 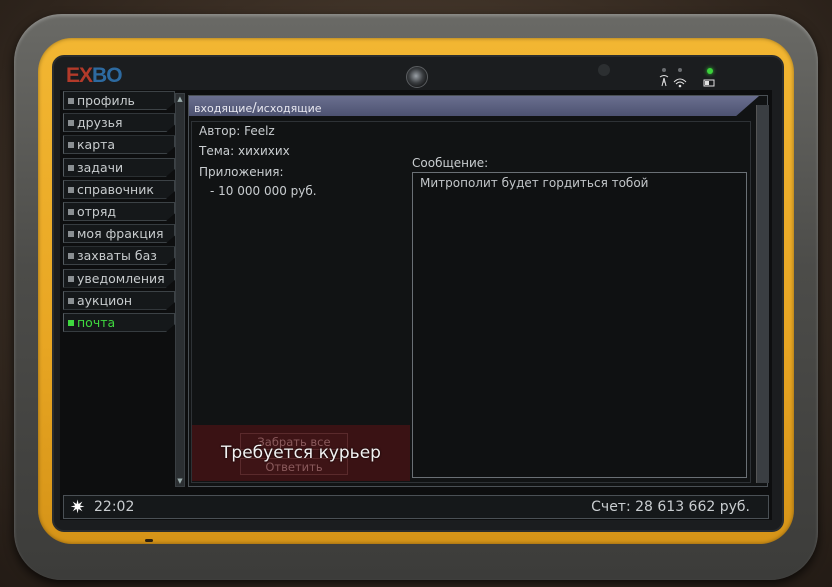 I want to click on antenna-wifi-battery-icons, so click(x=687, y=78).